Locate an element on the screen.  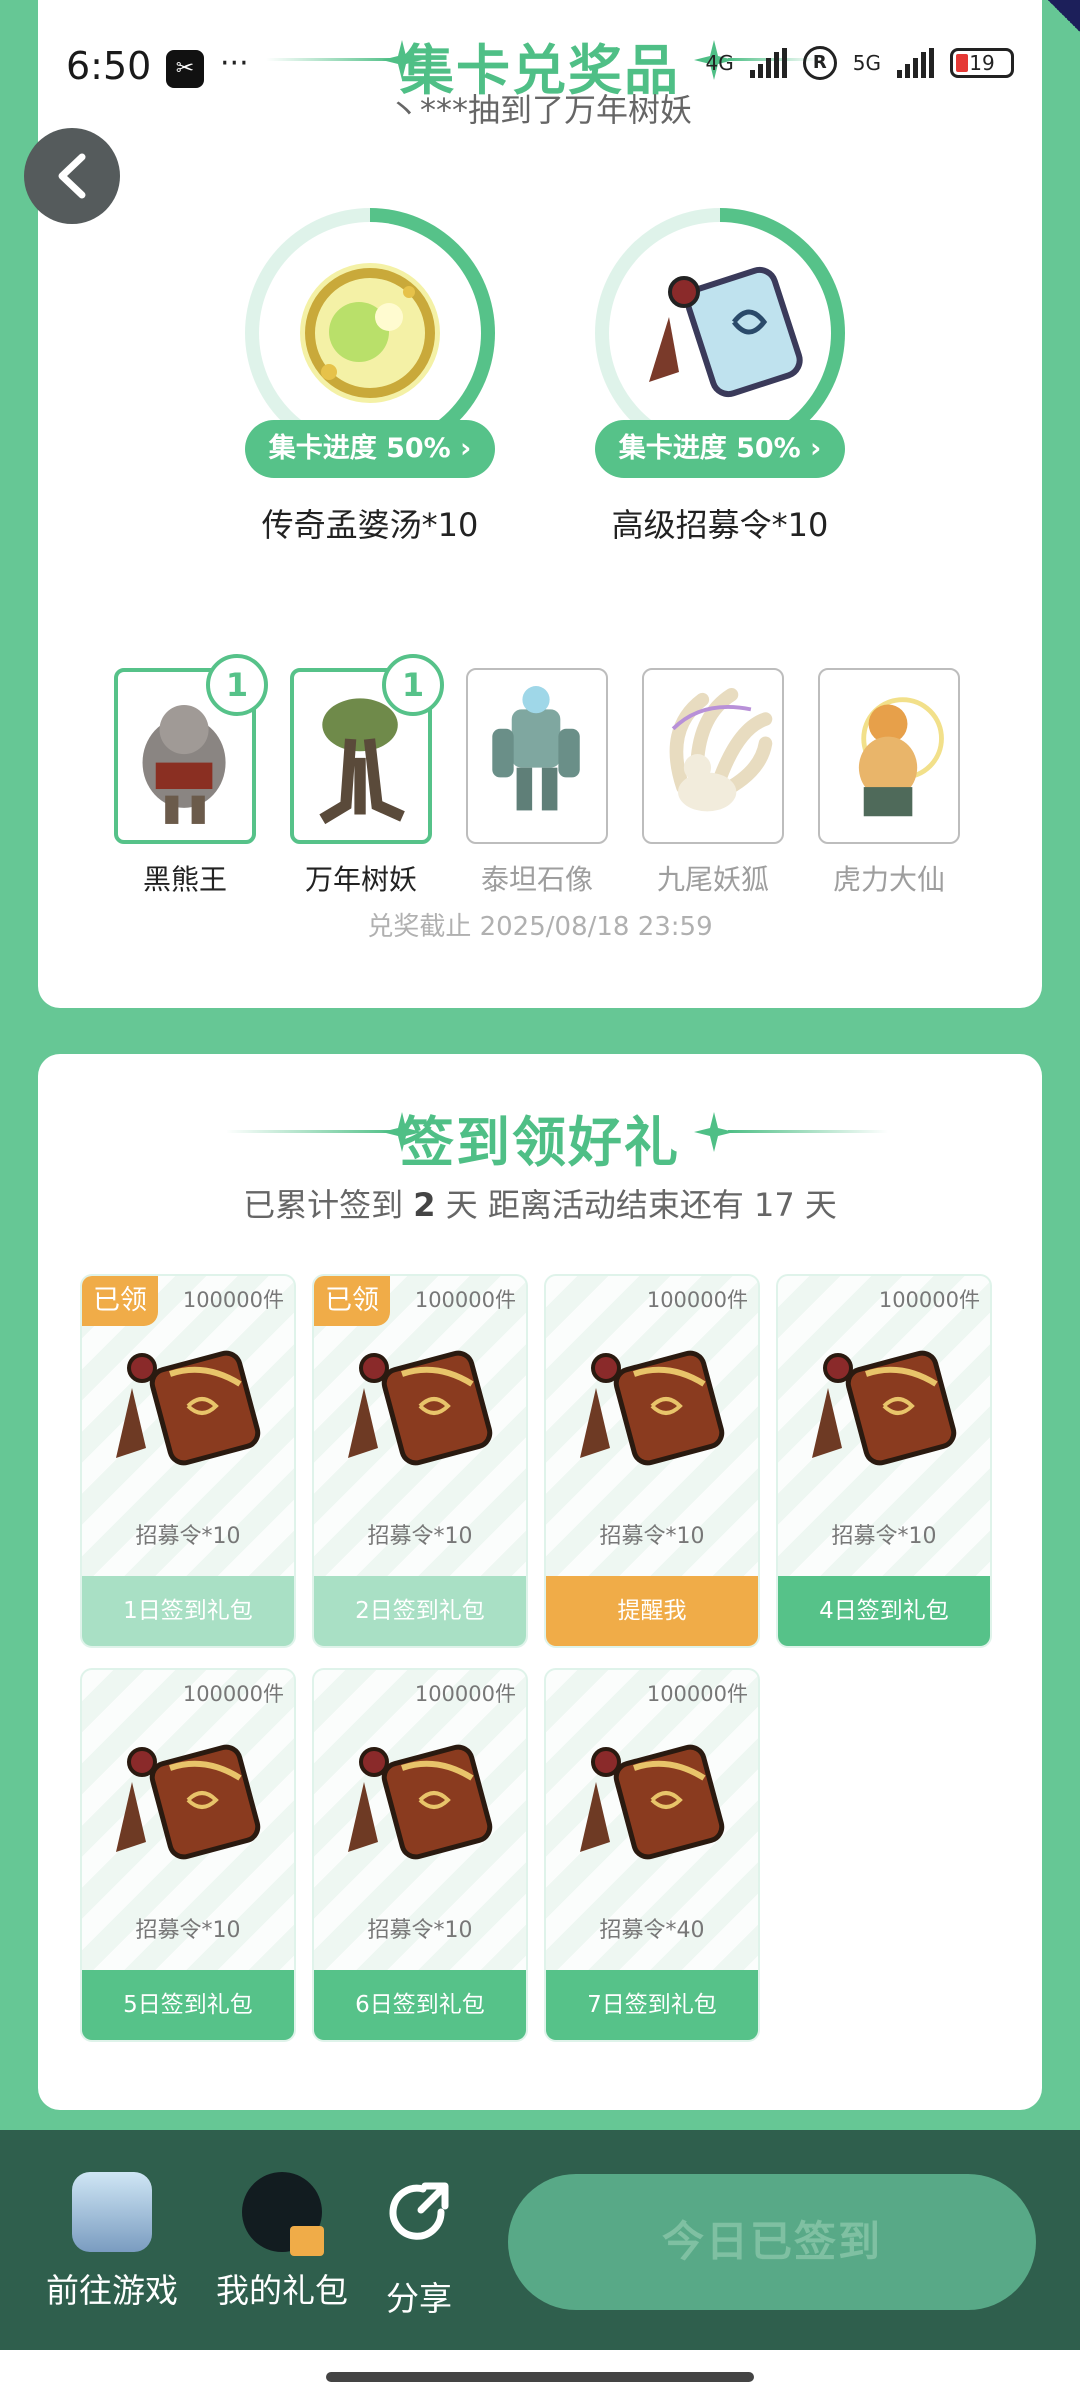
prize-item: 集卡进度 50% › 高级招募令*10 is located at coordinates (720, 377).